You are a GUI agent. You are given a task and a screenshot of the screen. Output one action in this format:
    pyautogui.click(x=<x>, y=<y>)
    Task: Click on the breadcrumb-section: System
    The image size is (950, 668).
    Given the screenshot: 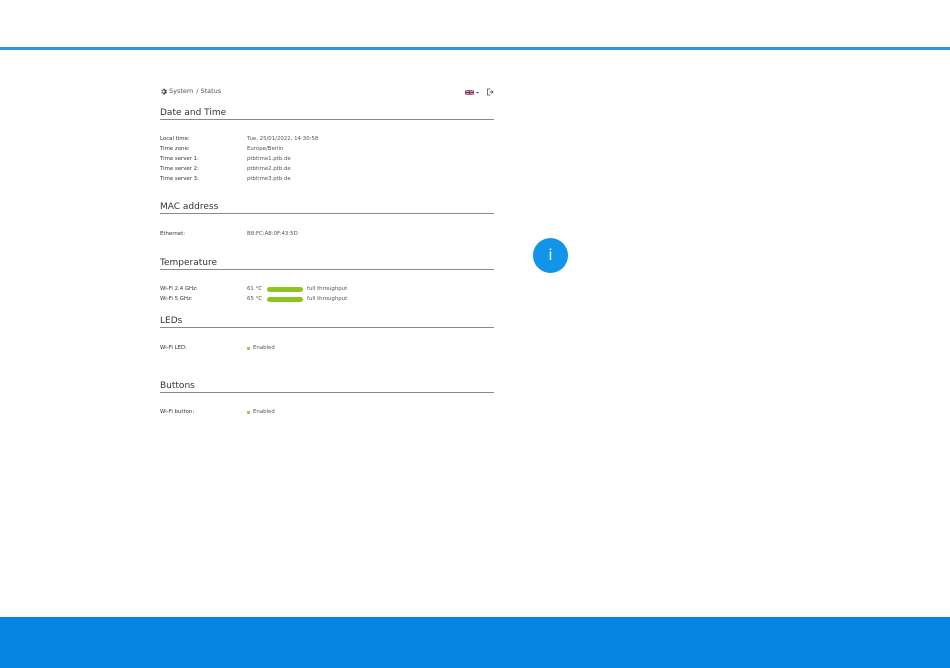 What is the action you would take?
    pyautogui.click(x=181, y=91)
    